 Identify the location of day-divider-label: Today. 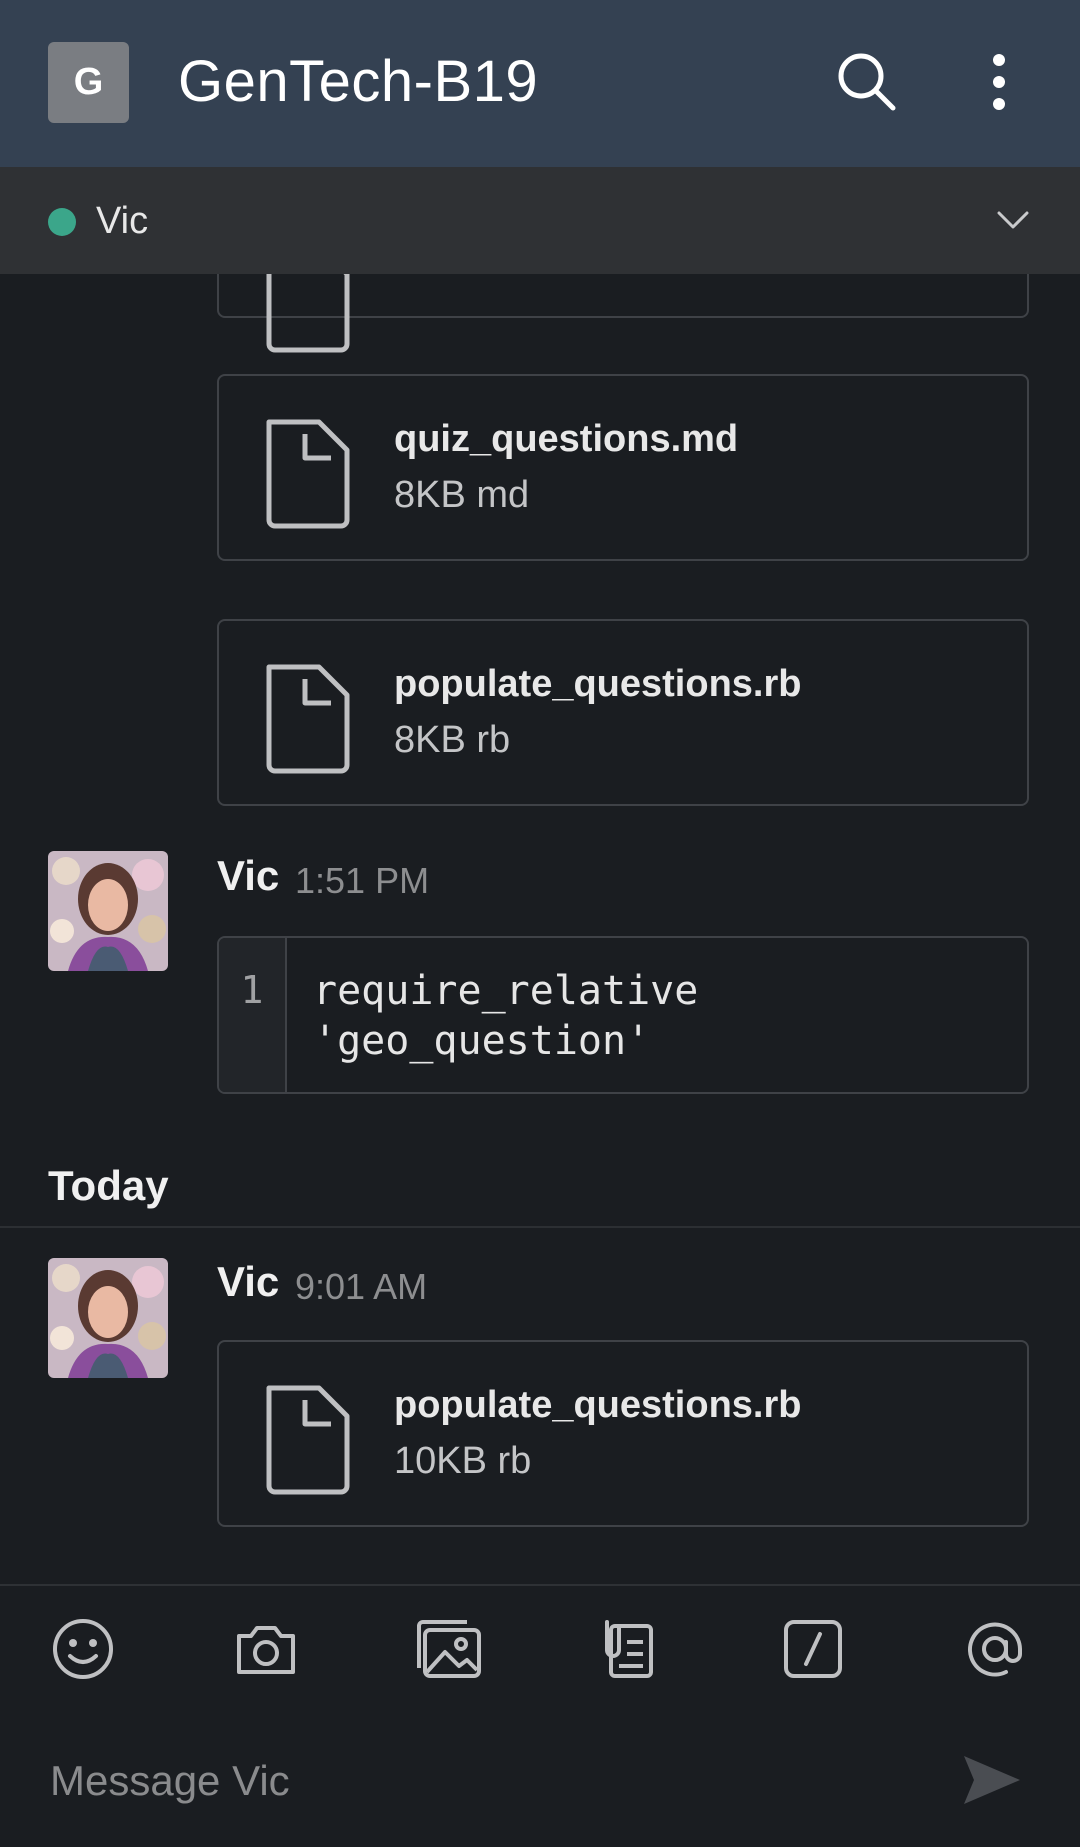
(108, 1185).